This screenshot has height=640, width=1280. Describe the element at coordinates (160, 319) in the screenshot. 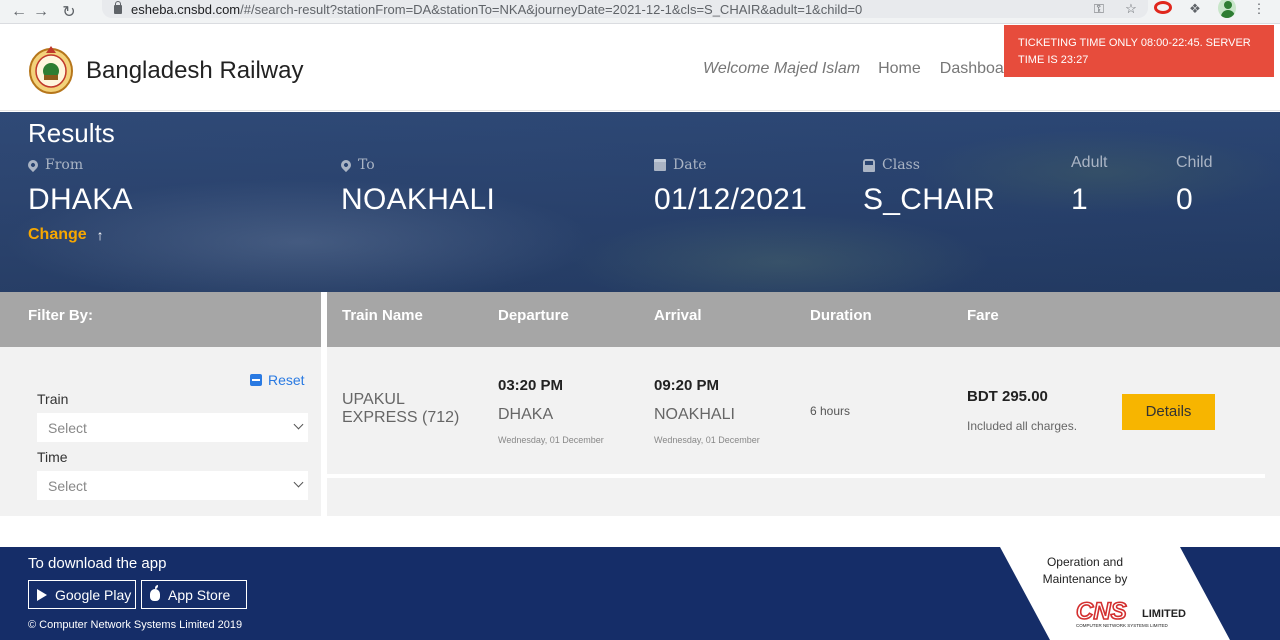

I see `filter-heading: Filter By:` at that location.